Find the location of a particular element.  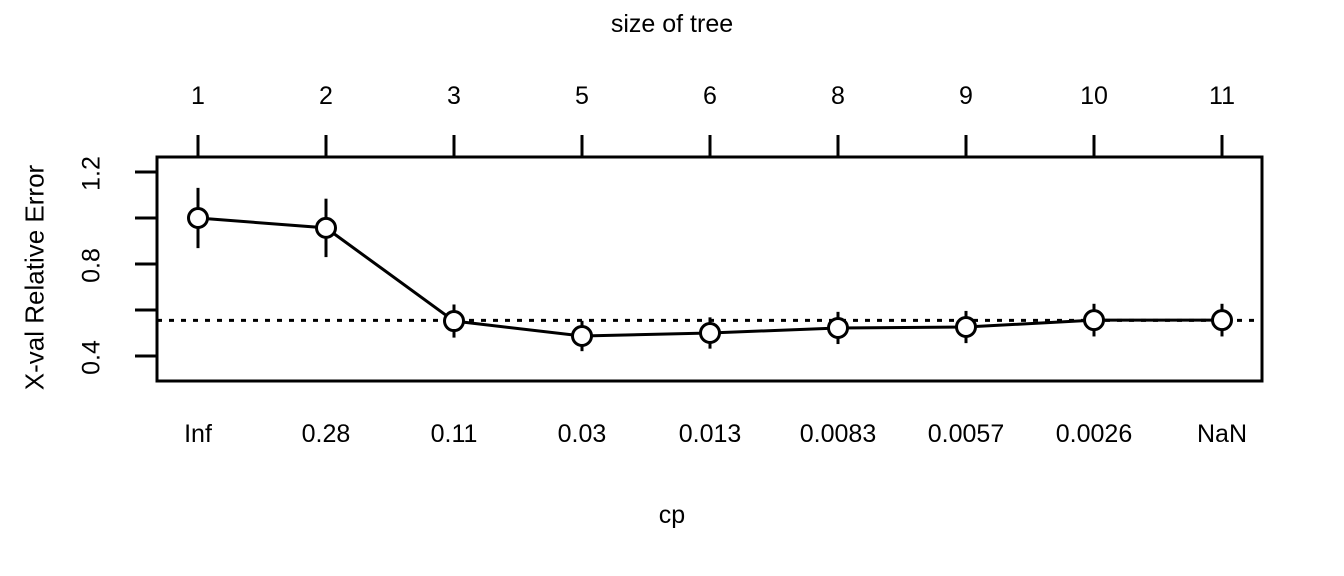

top-axis-ticks is located at coordinates (710, 146).